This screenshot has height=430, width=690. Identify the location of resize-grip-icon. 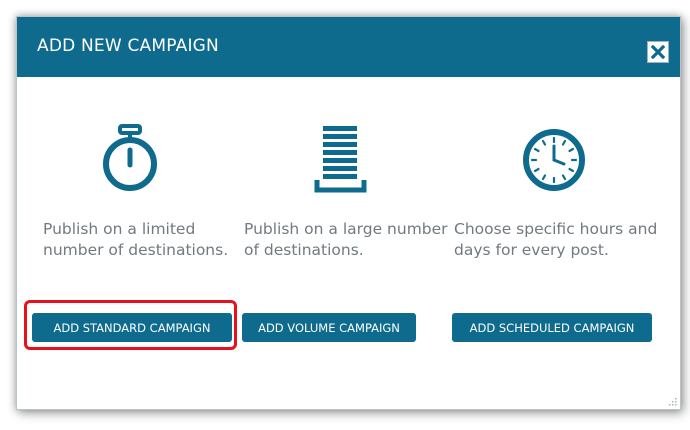
(672, 401).